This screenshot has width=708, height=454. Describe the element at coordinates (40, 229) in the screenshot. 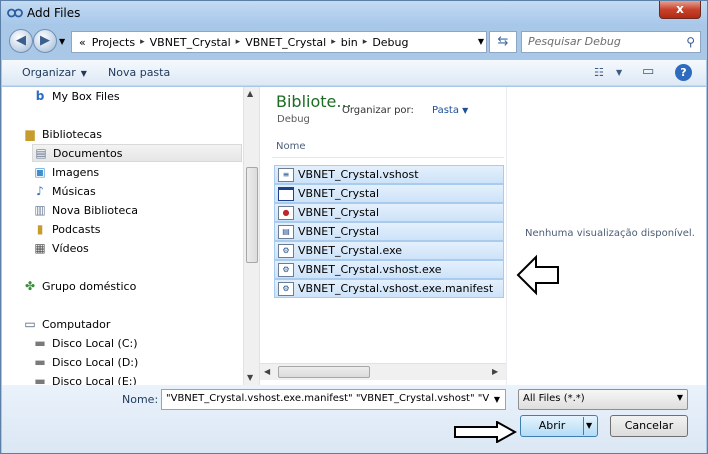

I see `podcasts-icon: ▮` at that location.